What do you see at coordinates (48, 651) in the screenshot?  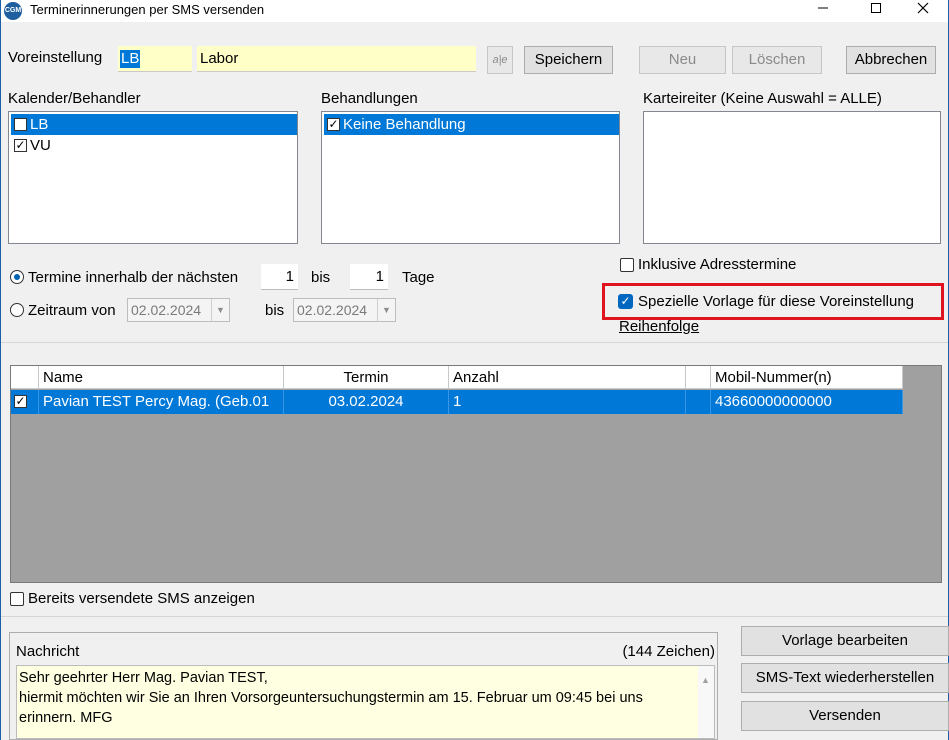 I see `message-label: Nachricht` at bounding box center [48, 651].